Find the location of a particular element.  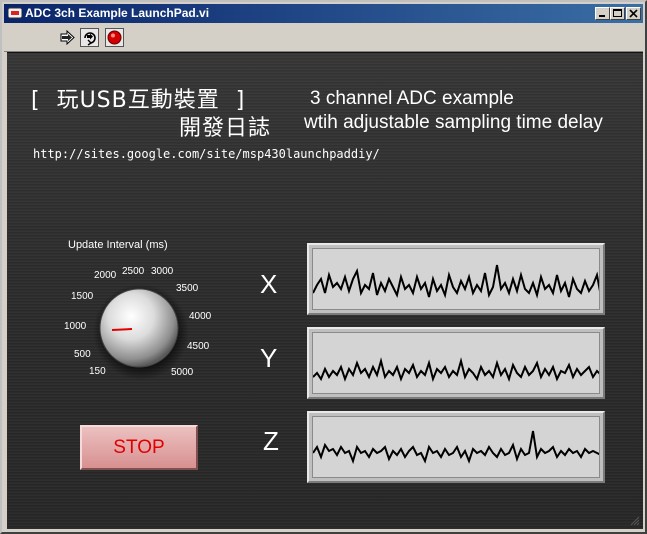

window-title: ADC 3ch Example LaunchPad.vi is located at coordinates (117, 13).